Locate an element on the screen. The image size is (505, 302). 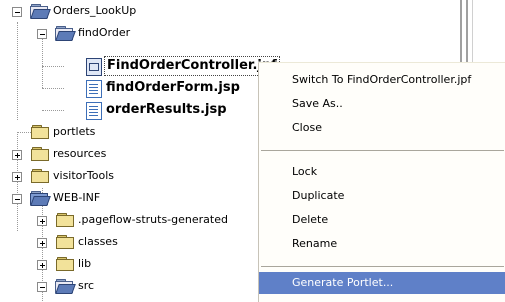
tree-item-label: resources is located at coordinates (80, 153).